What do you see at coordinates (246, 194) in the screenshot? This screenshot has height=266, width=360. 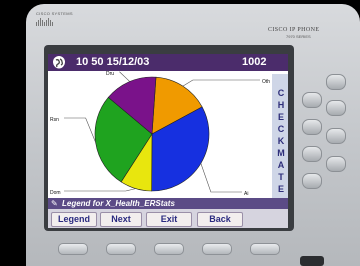 I see `pie-label: Ai` at bounding box center [246, 194].